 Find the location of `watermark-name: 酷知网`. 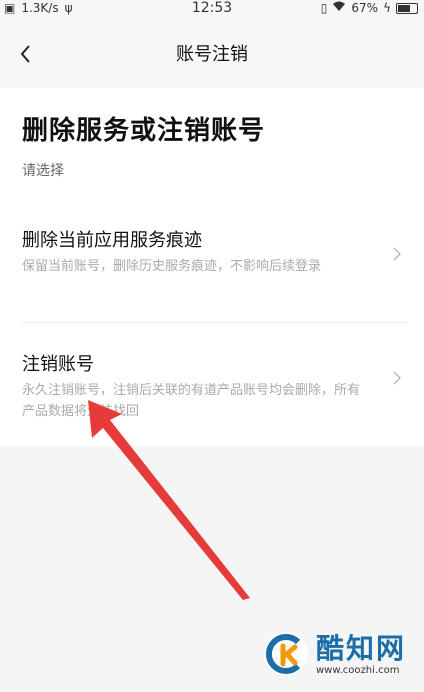

watermark-name: 酷知网 is located at coordinates (361, 648).